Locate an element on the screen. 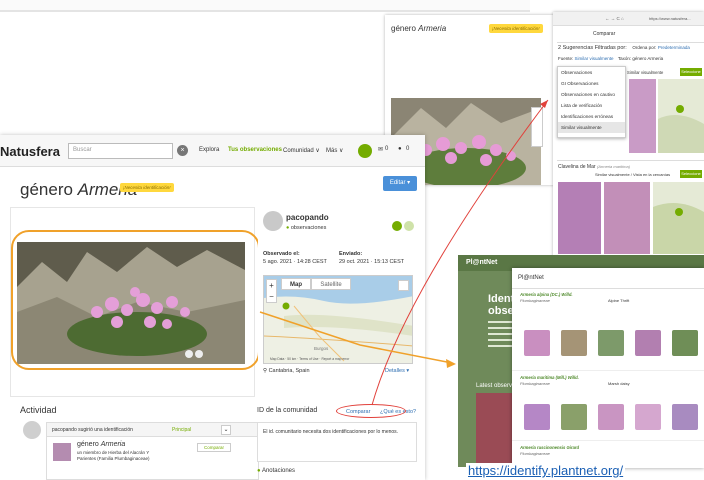 The image size is (704, 480). plantnet-url: https://identify.plantnet.org/ is located at coordinates (546, 470).